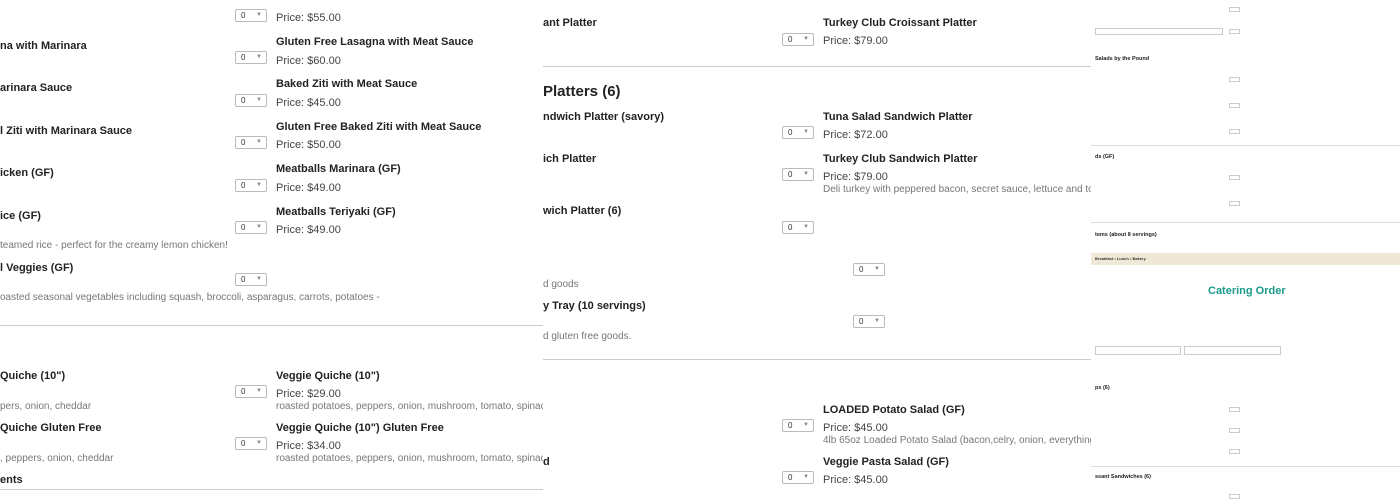 The width and height of the screenshot is (1400, 500). Describe the element at coordinates (308, 145) in the screenshot. I see `item-price: Price: $50.00` at that location.